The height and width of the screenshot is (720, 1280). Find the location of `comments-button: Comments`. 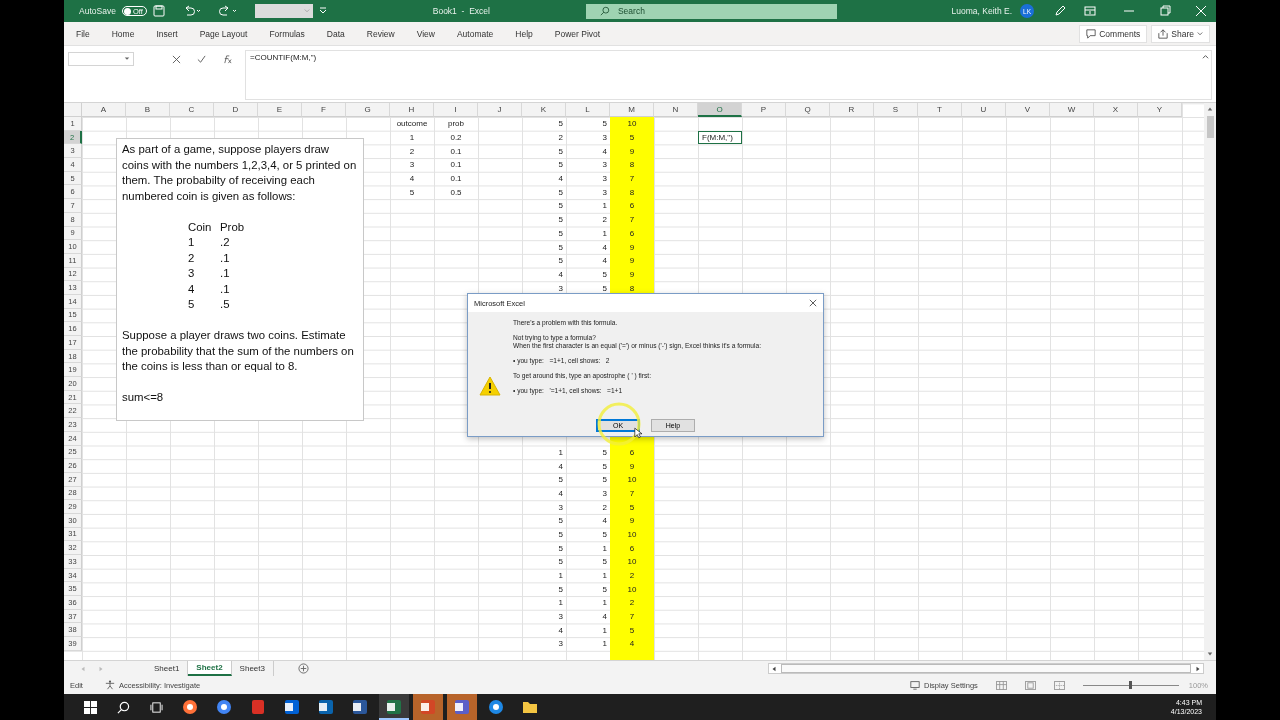

comments-button: Comments is located at coordinates (1113, 33).